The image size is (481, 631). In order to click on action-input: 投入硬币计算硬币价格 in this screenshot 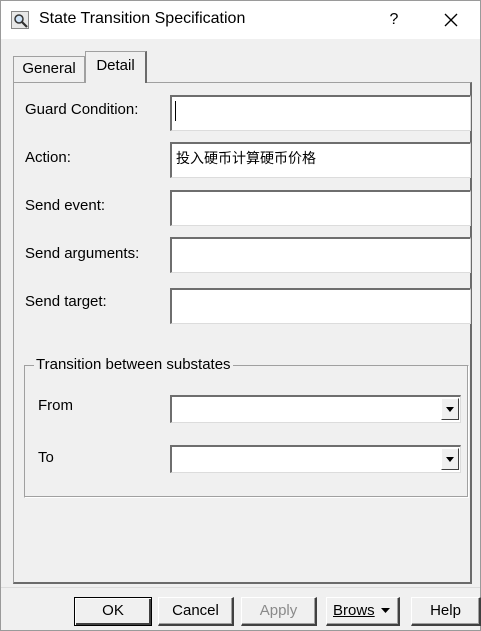, I will do `click(320, 160)`.